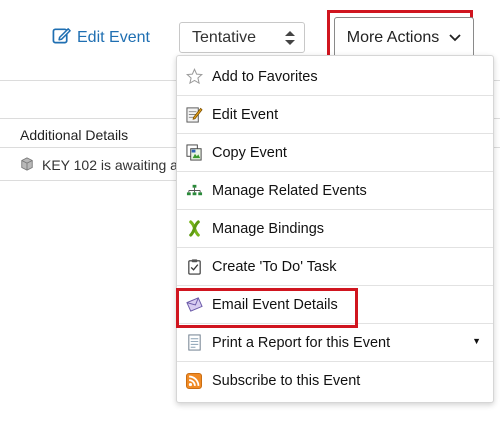 The width and height of the screenshot is (500, 439). I want to click on menu-item-label: Edit Event, so click(245, 114).